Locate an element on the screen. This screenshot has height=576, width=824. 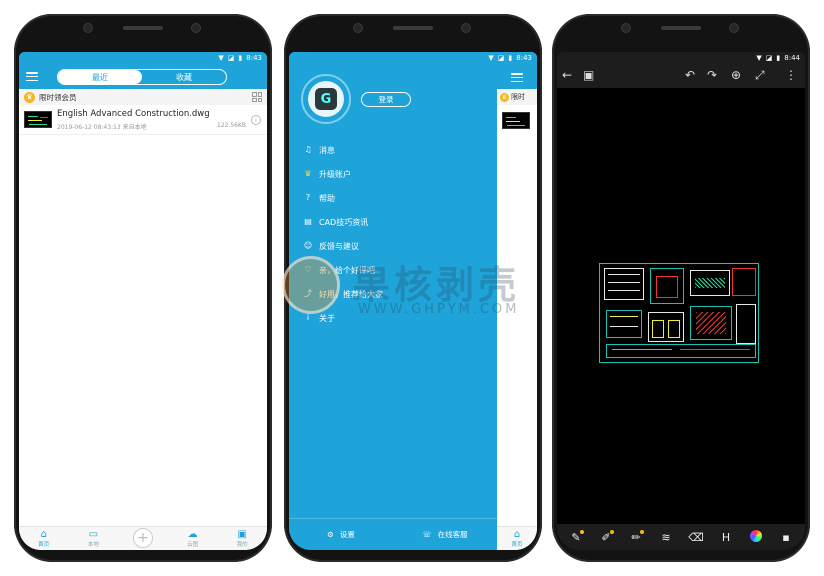
profile-icon: ▣ is located at coordinates (242, 534).